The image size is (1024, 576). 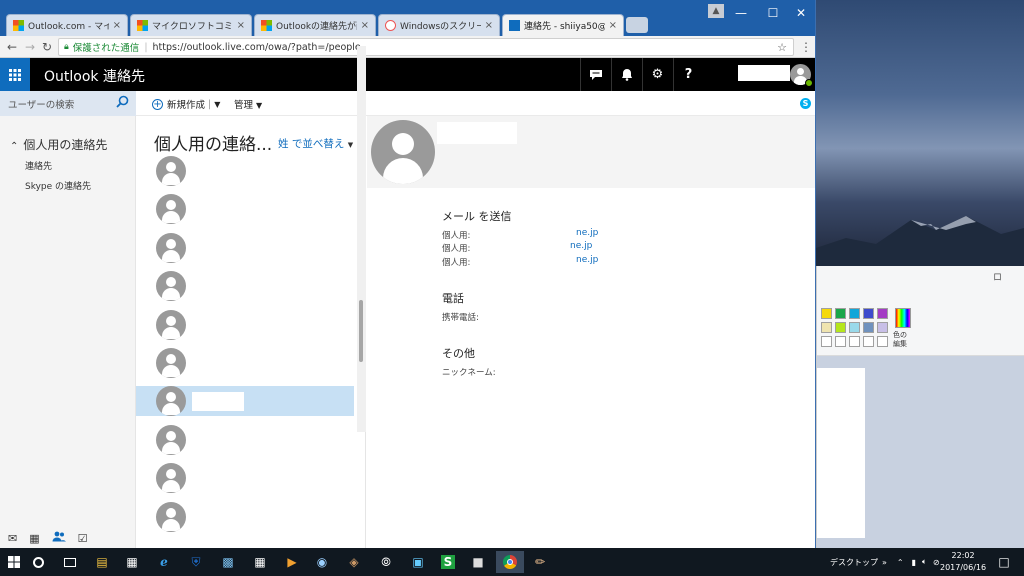 I want to click on mail-icon: ✉, so click(x=12, y=538).